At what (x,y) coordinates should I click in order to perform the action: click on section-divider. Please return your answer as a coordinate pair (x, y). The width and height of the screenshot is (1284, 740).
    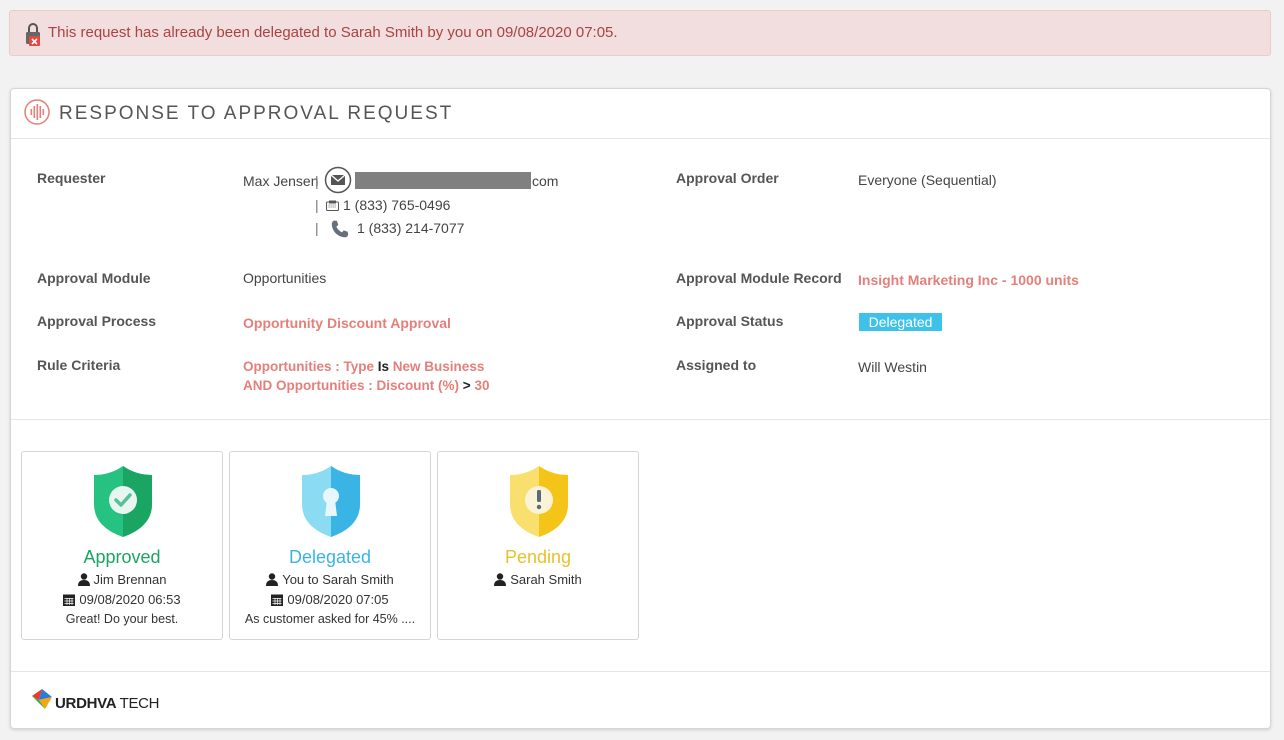
    Looking at the image, I should click on (640, 419).